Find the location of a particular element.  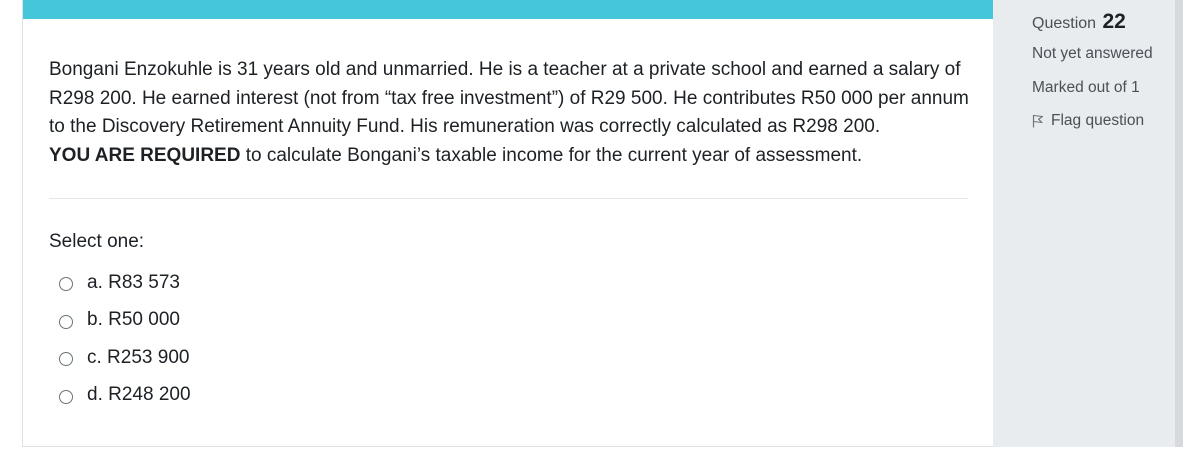

answer-option-b: b. R50 000 is located at coordinates (125, 321).